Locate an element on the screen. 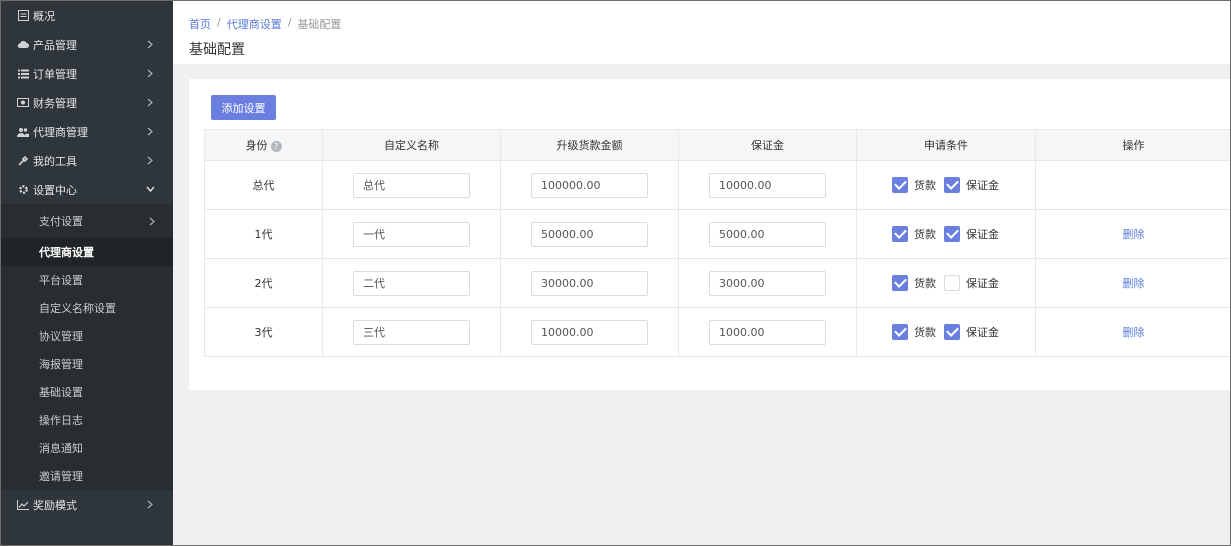 This screenshot has width=1231, height=546. sidebar-item-overview: 概况 is located at coordinates (87, 15).